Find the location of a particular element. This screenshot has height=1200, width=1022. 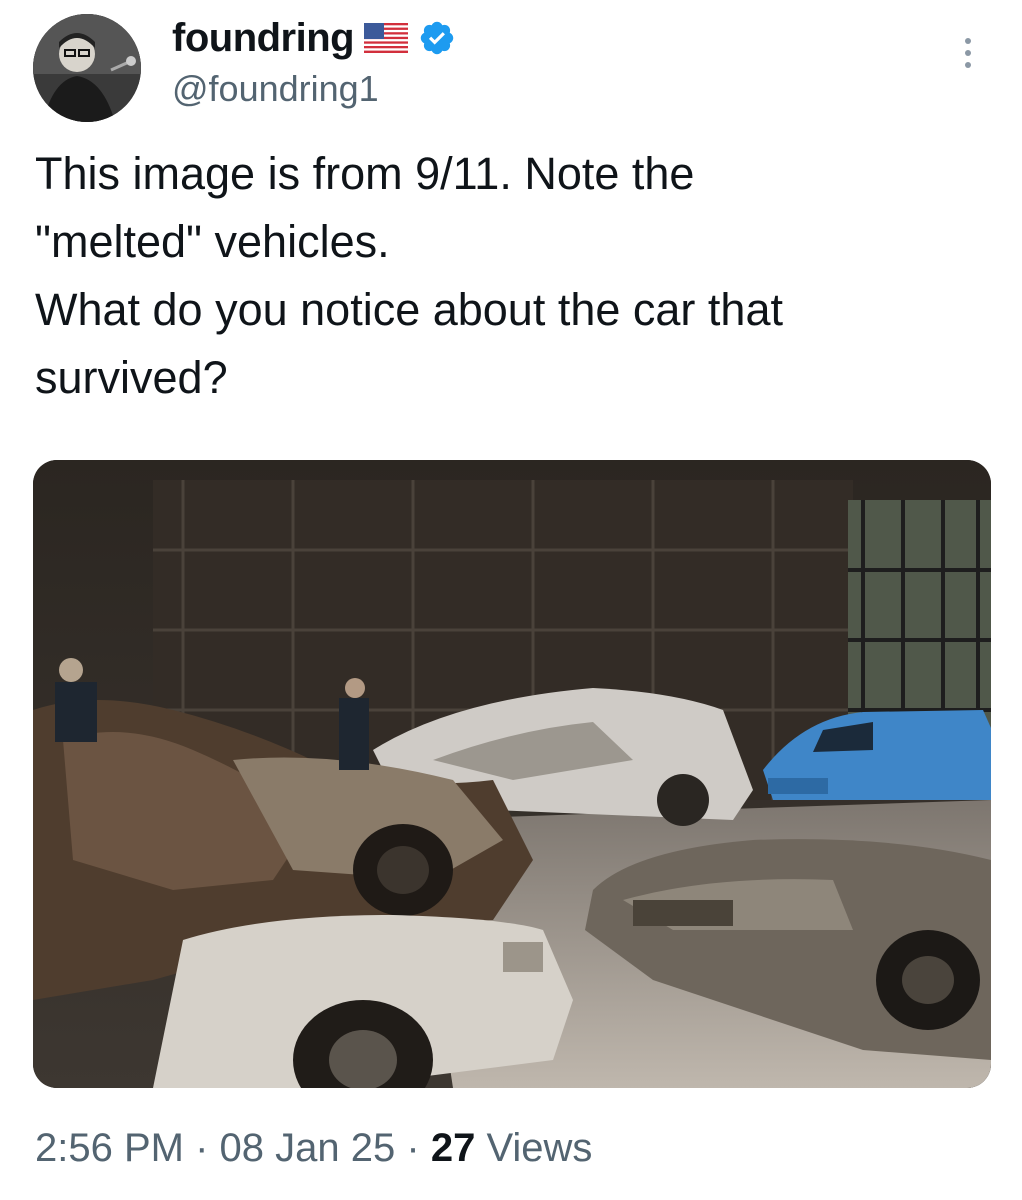

more-options-icon is located at coordinates (968, 53).